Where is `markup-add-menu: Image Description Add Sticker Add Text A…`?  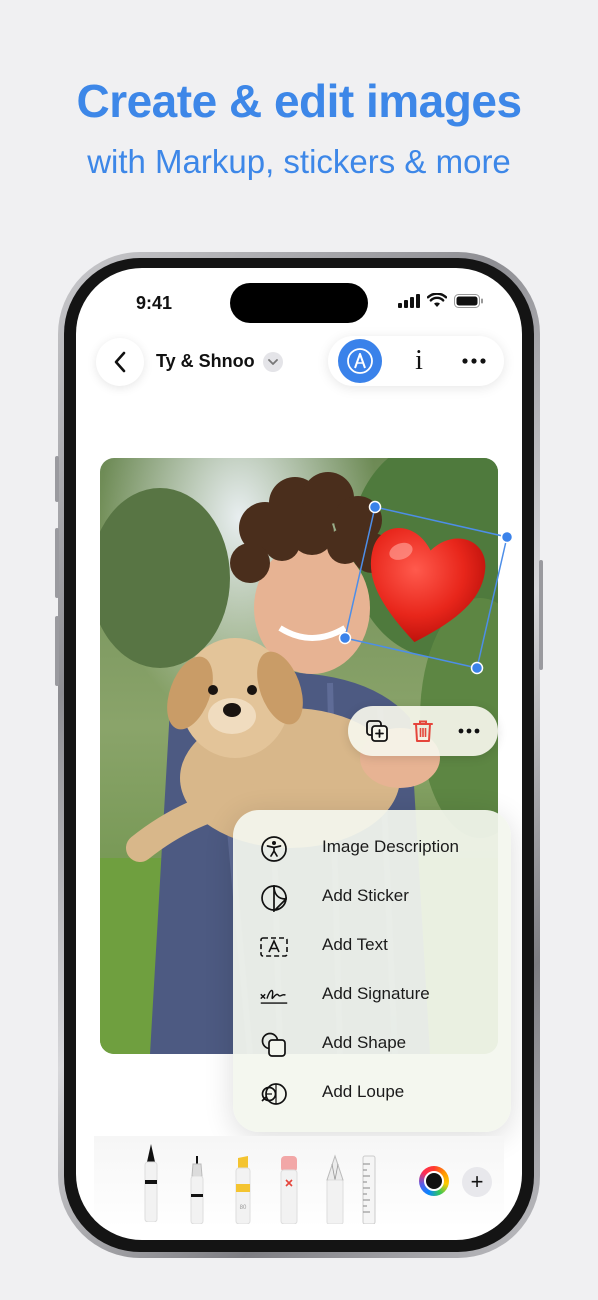 markup-add-menu: Image Description Add Sticker Add Text A… is located at coordinates (372, 971).